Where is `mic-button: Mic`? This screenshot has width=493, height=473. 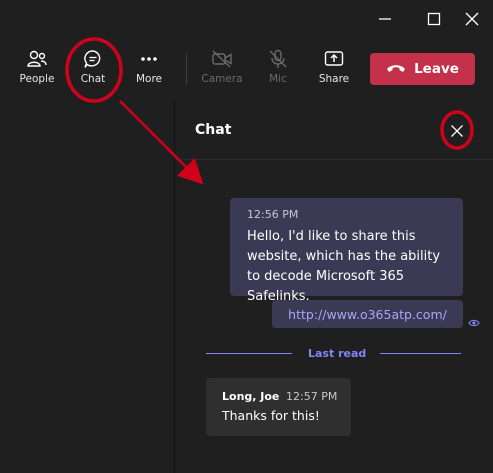
mic-button: Mic is located at coordinates (278, 70).